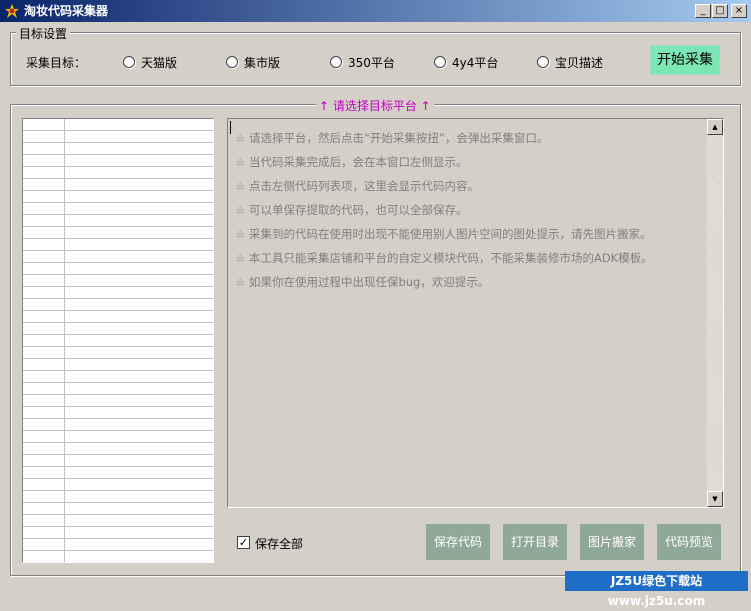  What do you see at coordinates (351, 210) in the screenshot?
I see `instruction-line: ☆ 可以单保存提取的代码，也可以全部保存。` at bounding box center [351, 210].